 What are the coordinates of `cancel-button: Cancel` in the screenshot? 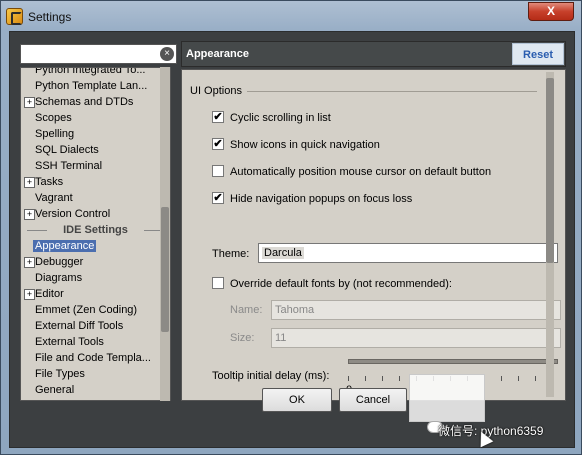 It's located at (373, 400).